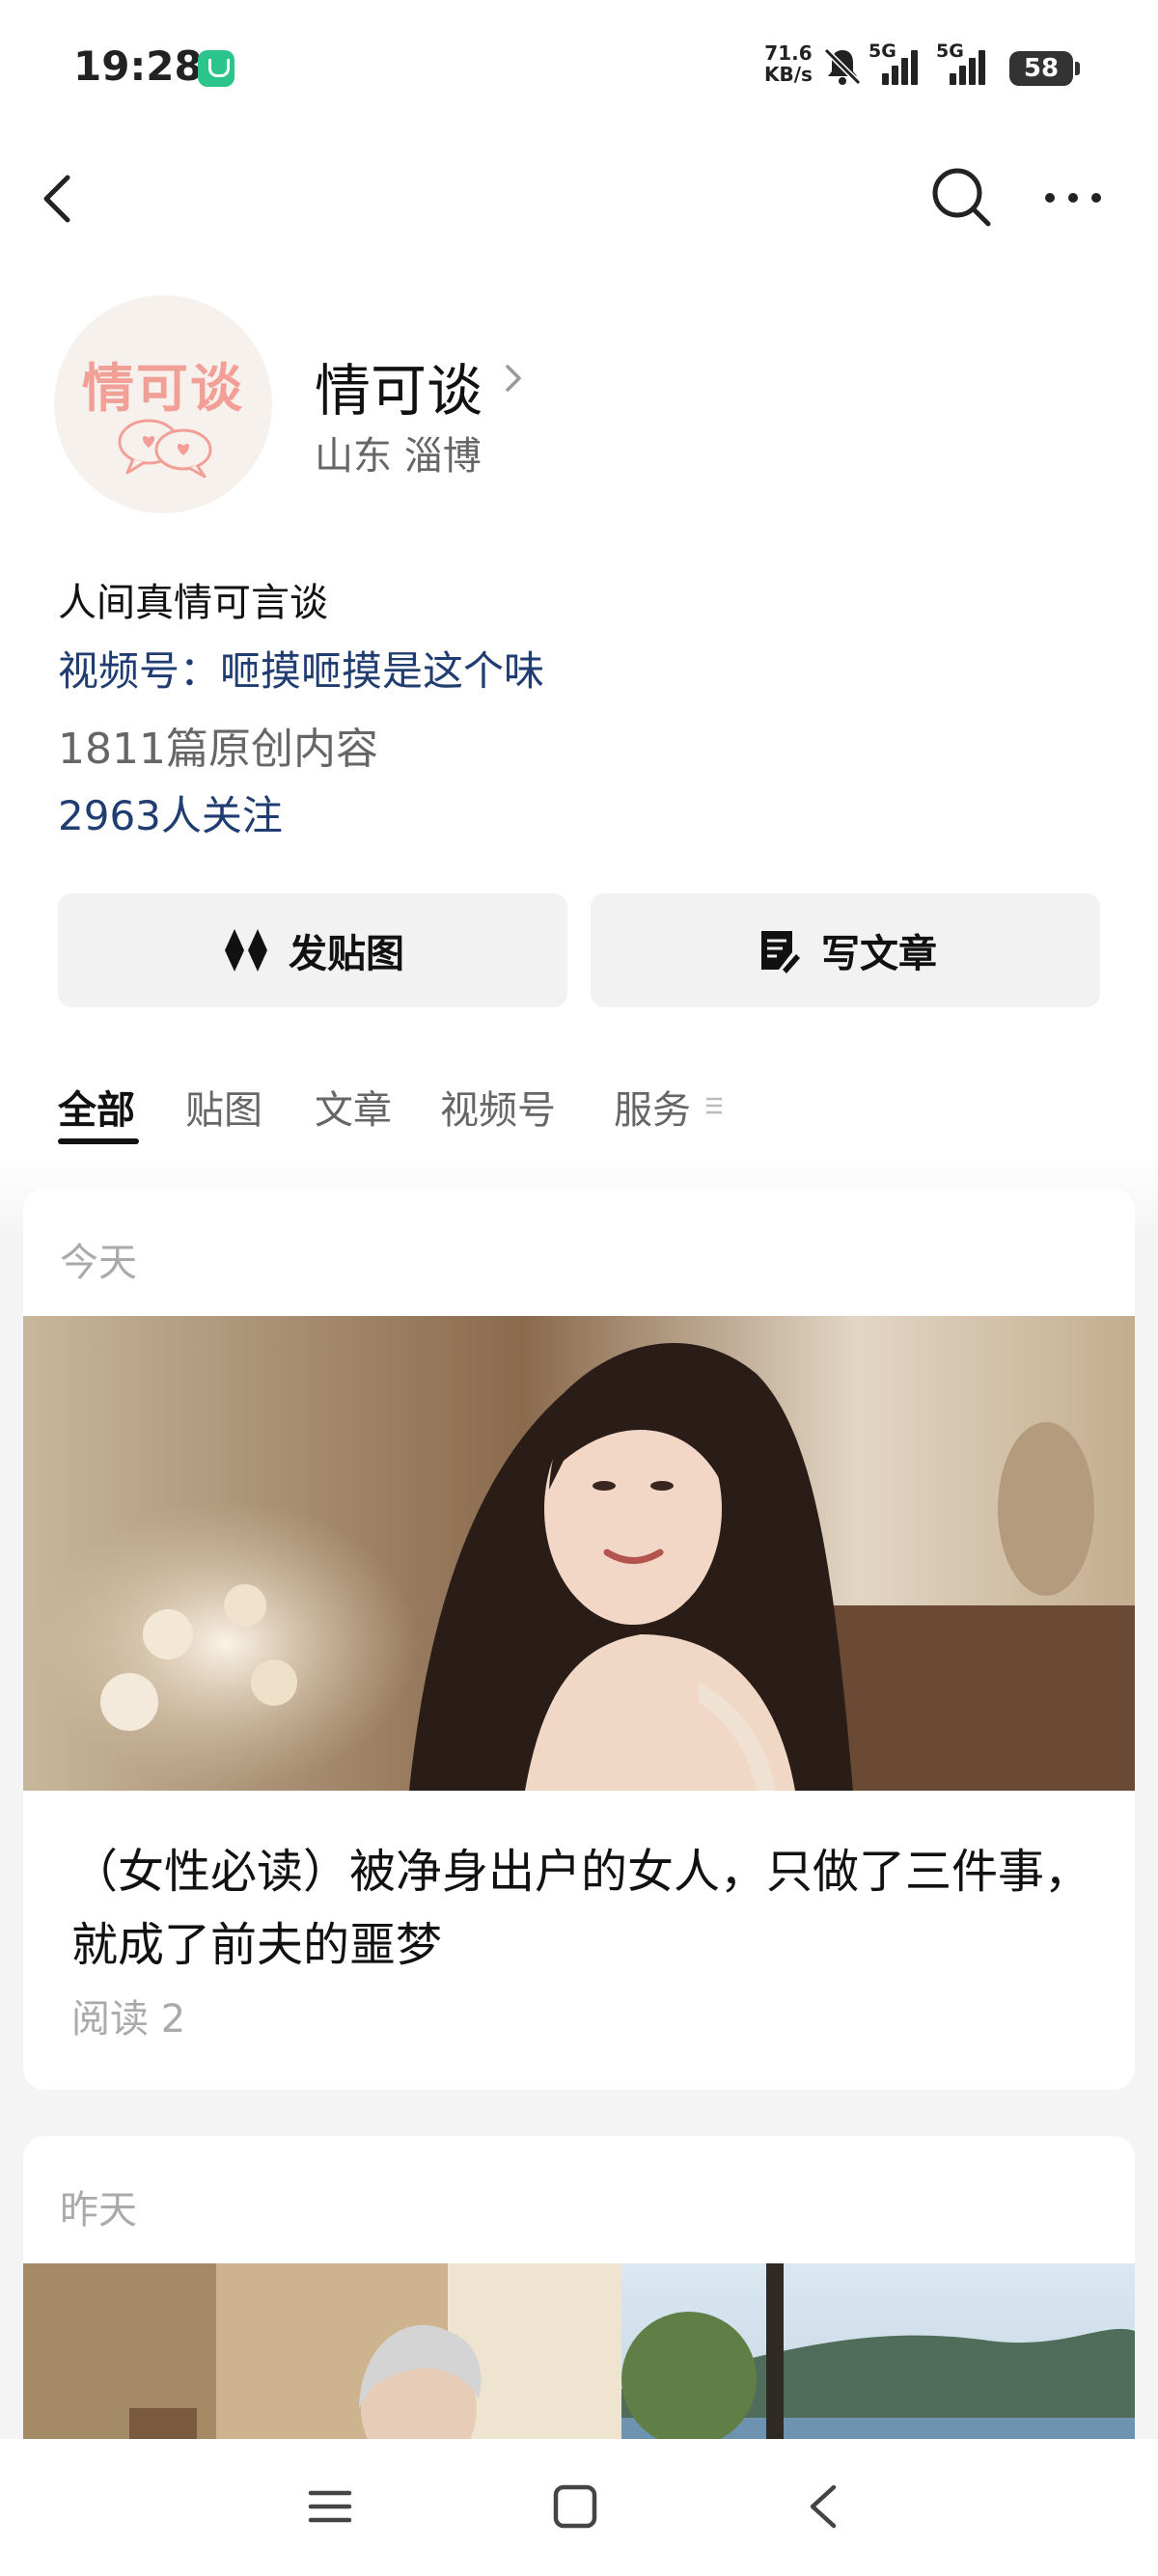  I want to click on signal-icon: 5G, so click(894, 65).